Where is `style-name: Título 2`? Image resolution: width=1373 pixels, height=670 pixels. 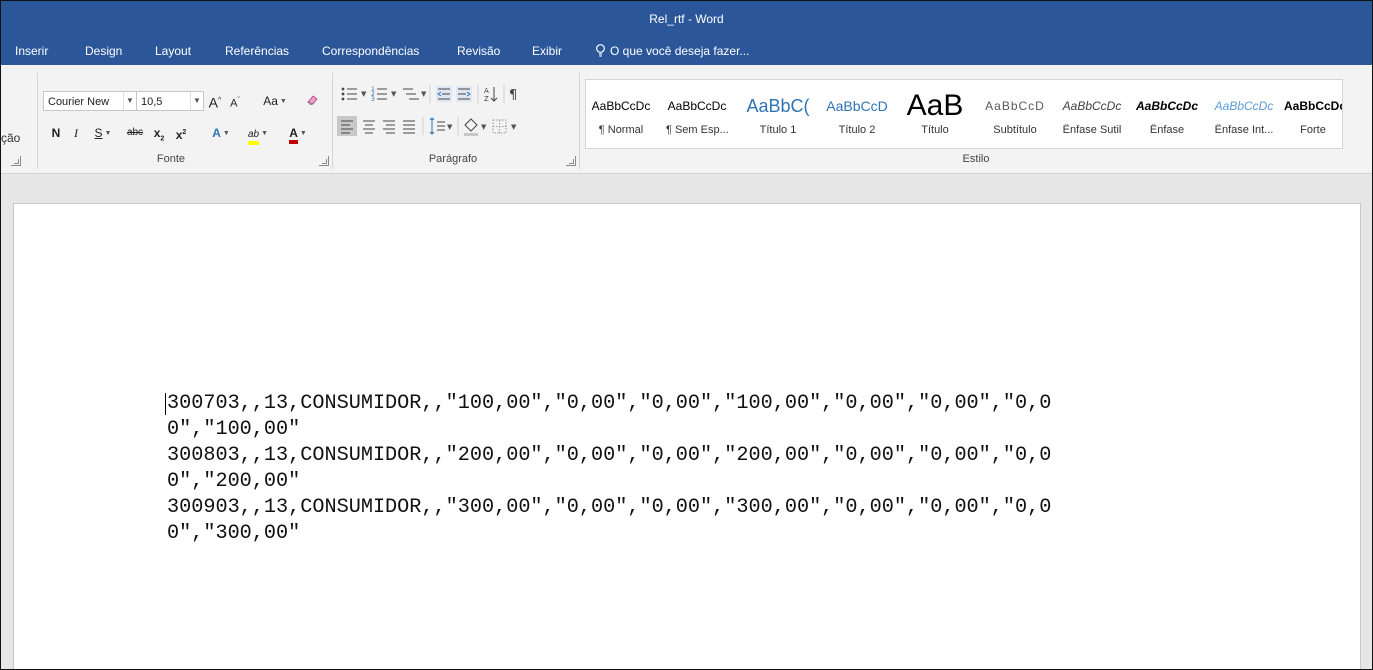
style-name: Título 2 is located at coordinates (857, 130).